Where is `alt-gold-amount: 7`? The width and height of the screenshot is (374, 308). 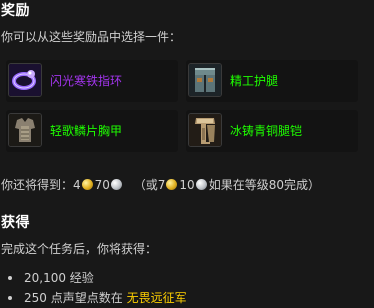 alt-gold-amount: 7 is located at coordinates (161, 185).